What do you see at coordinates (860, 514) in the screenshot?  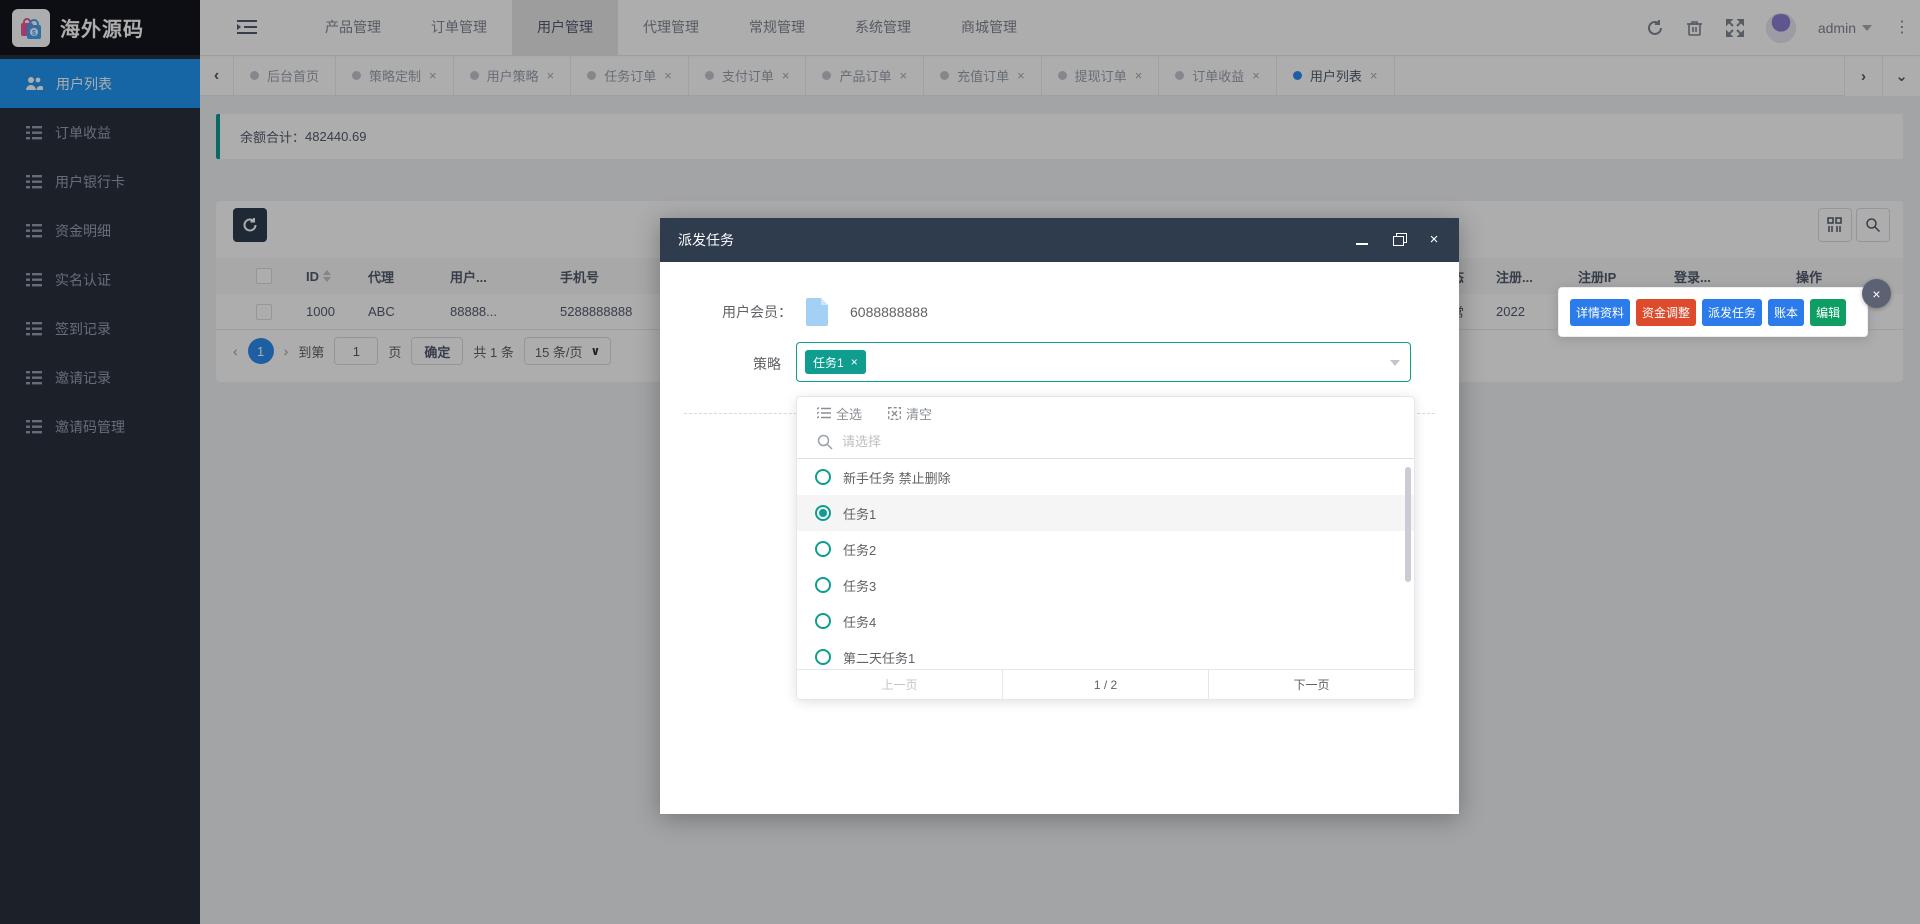 I see `option-label: 任务1` at bounding box center [860, 514].